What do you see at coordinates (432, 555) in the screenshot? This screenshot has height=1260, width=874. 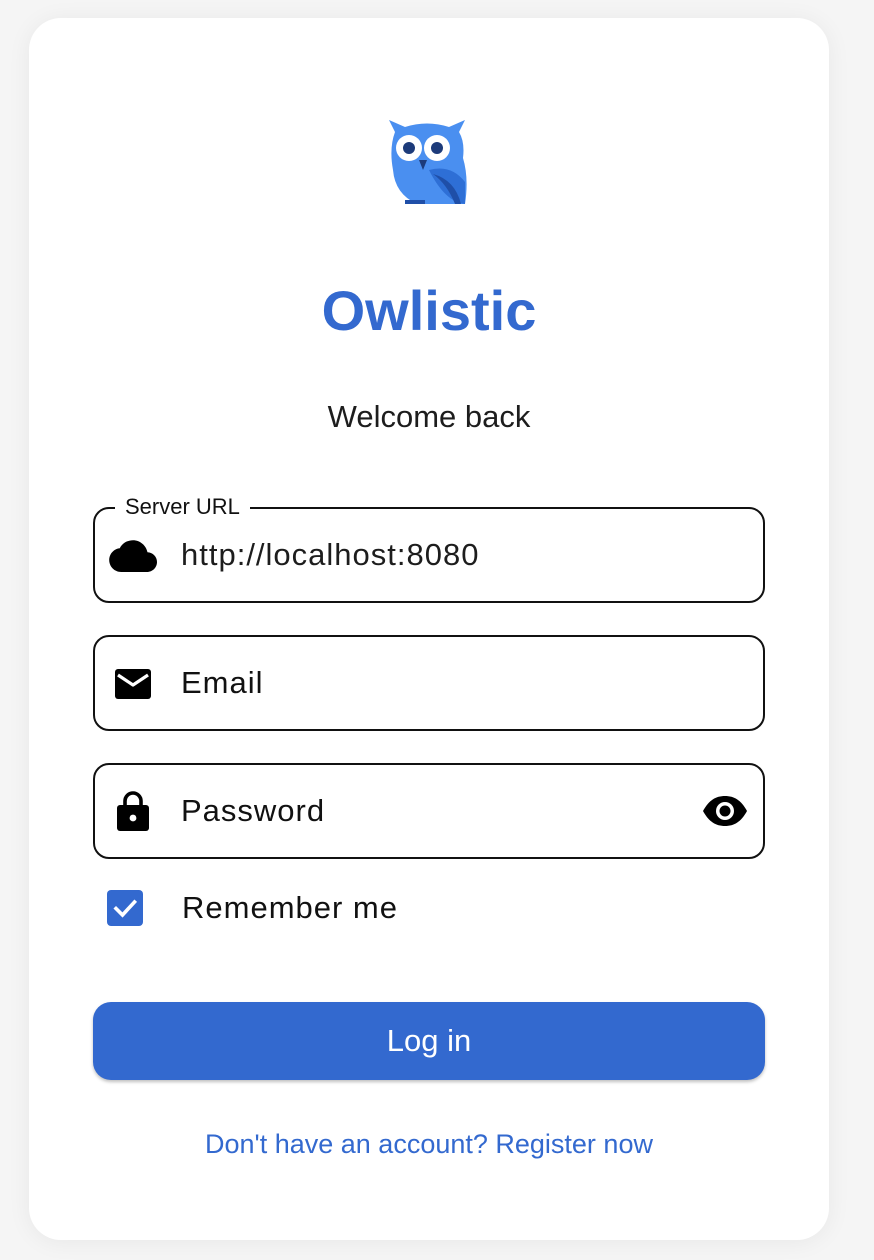 I see `server-url-input` at bounding box center [432, 555].